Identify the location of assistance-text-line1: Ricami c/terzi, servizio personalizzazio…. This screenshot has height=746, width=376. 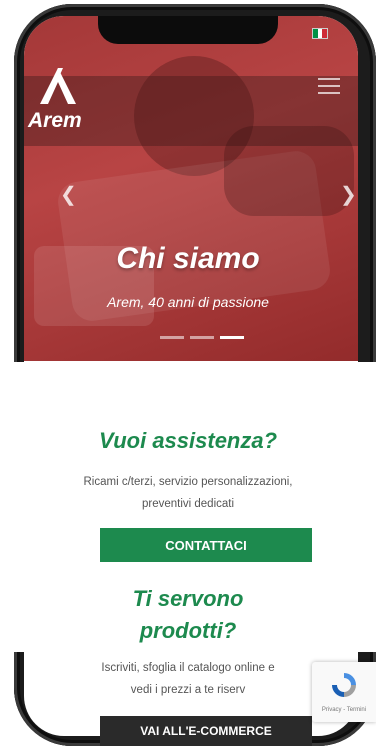
(188, 482).